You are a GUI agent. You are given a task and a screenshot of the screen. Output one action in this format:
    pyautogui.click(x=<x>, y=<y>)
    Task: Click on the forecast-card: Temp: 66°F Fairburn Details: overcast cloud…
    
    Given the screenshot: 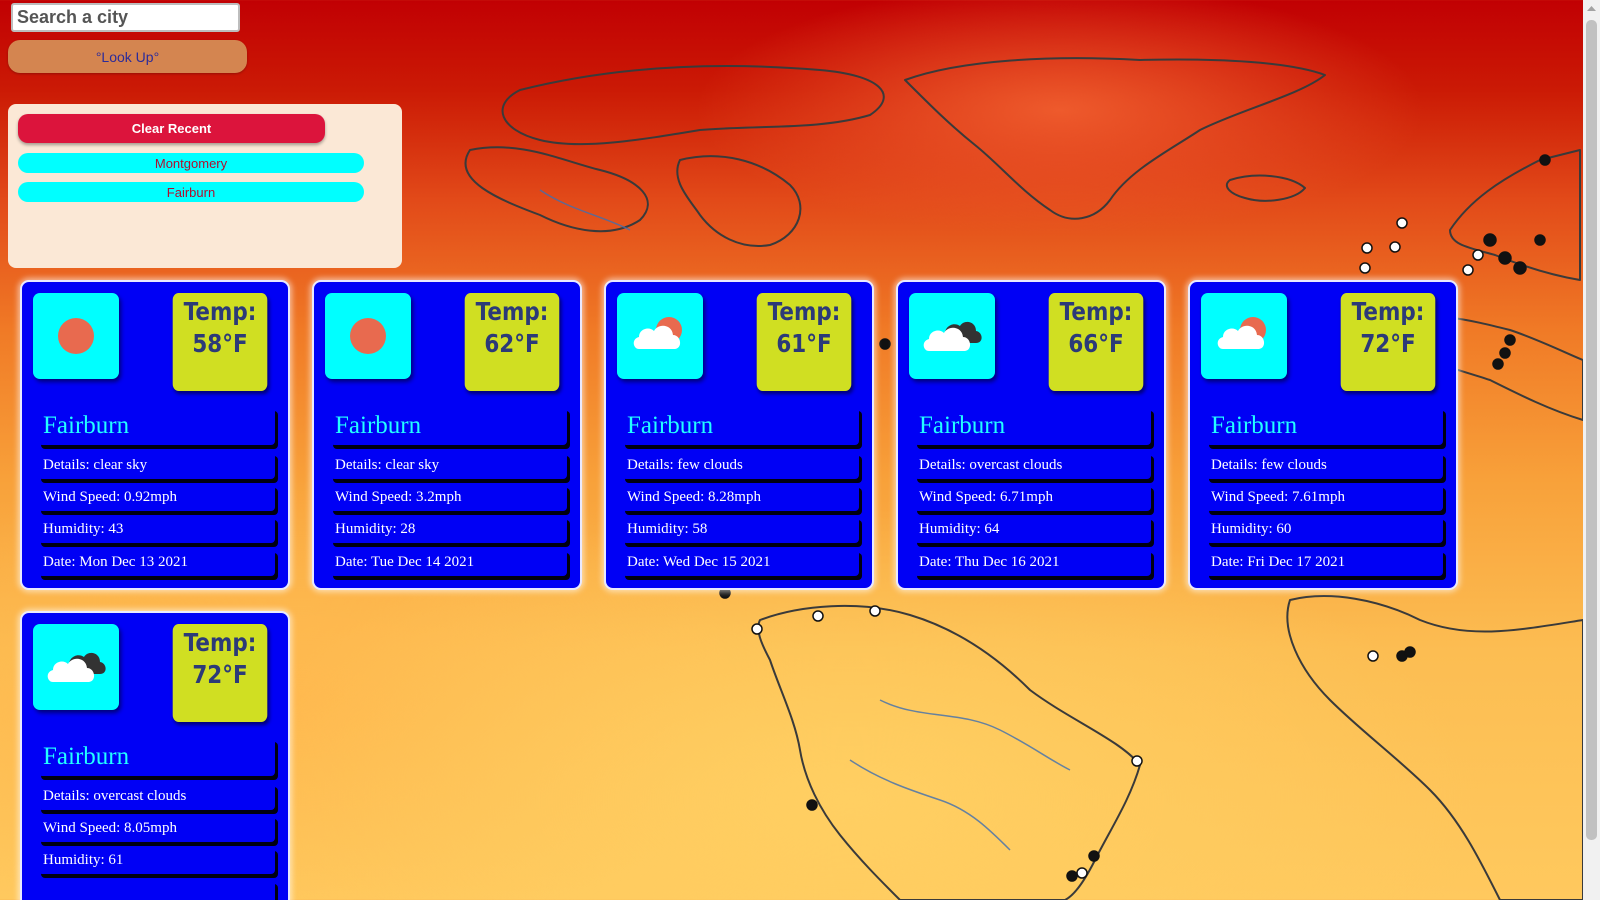 What is the action you would take?
    pyautogui.click(x=1031, y=435)
    